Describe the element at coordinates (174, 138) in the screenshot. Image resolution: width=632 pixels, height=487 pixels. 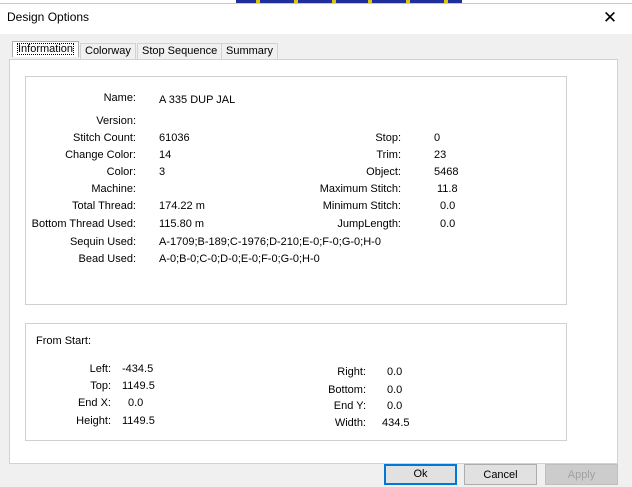
I see `stitch-count-value: 61036` at that location.